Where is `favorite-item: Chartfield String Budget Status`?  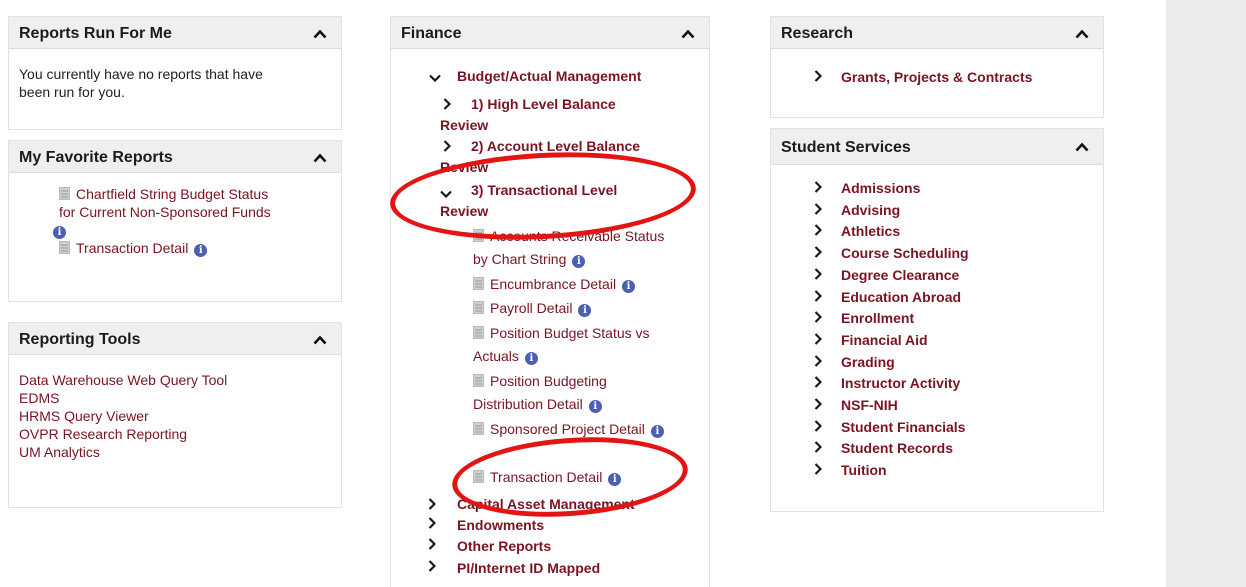
favorite-item: Chartfield String Budget Status is located at coordinates (163, 194).